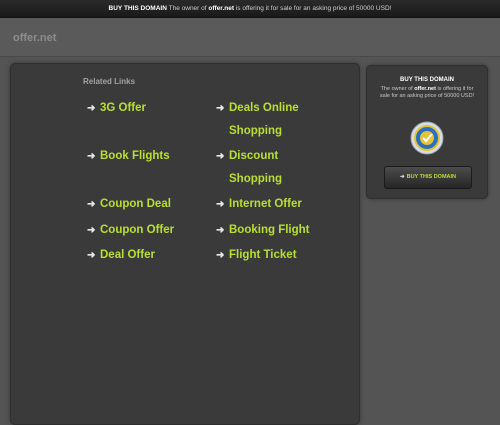 This screenshot has width=500, height=425. What do you see at coordinates (137, 8) in the screenshot?
I see `top-banner-label: BUY THIS DOMAIN` at bounding box center [137, 8].